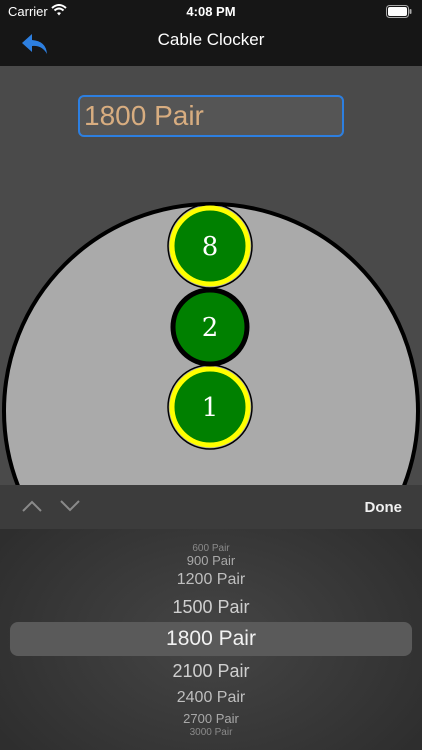  I want to click on pair-circle-bottom-label: 1, so click(210, 408).